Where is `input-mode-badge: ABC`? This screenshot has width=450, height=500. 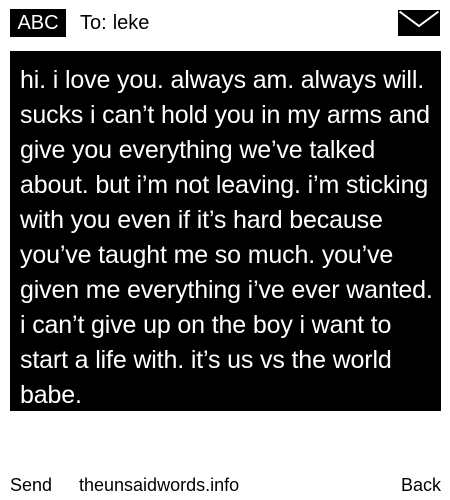
input-mode-badge: ABC is located at coordinates (38, 23).